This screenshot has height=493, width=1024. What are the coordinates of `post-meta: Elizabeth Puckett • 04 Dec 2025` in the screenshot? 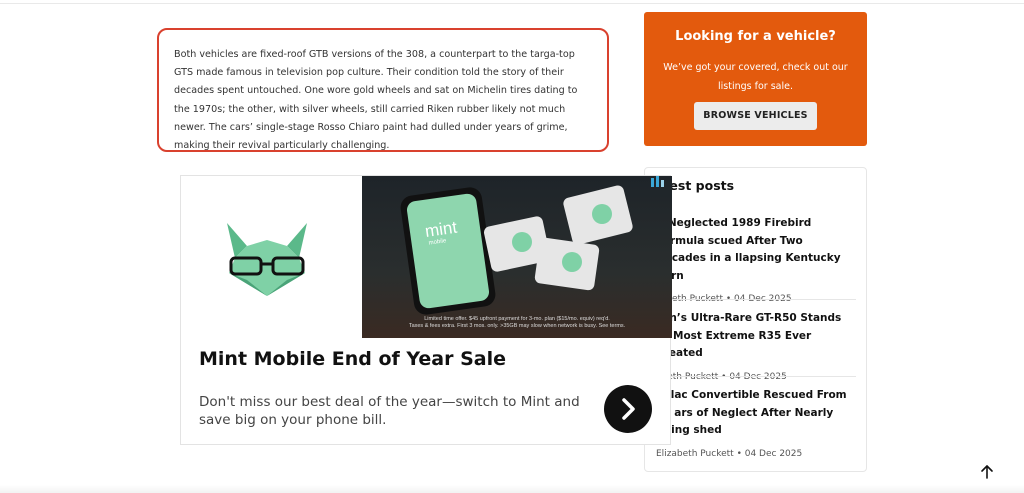 It's located at (756, 454).